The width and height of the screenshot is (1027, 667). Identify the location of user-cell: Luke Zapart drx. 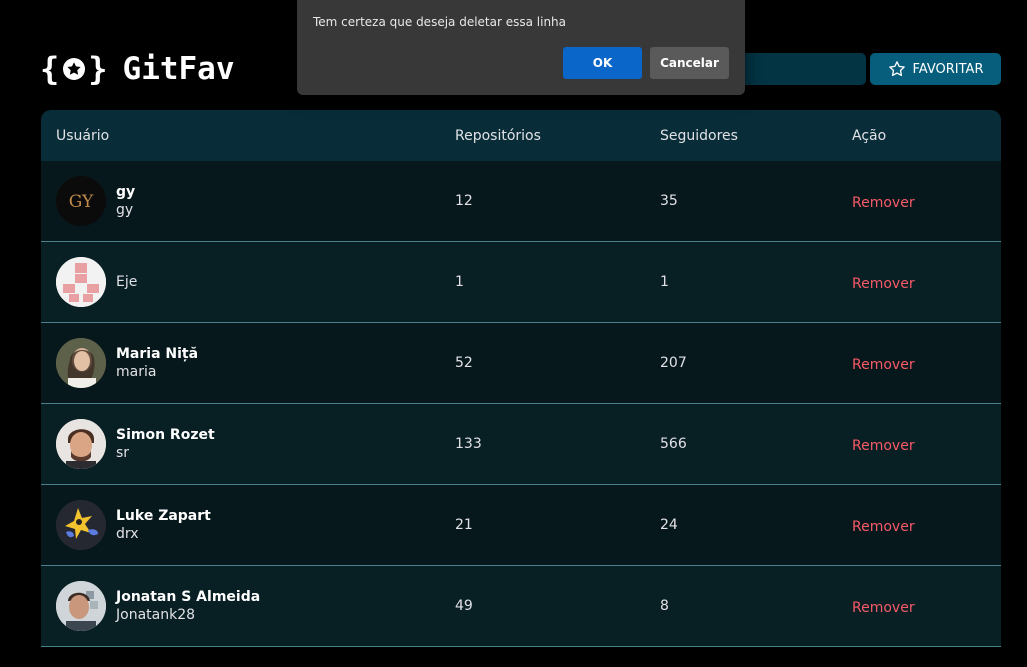
(248, 525).